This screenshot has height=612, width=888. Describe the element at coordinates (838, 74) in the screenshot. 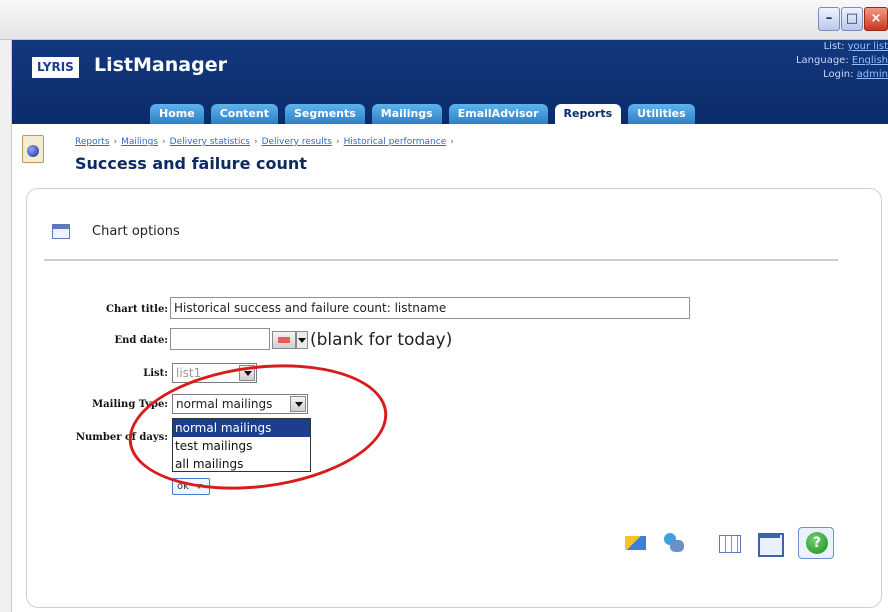

I see `login-info-label: Login:` at that location.